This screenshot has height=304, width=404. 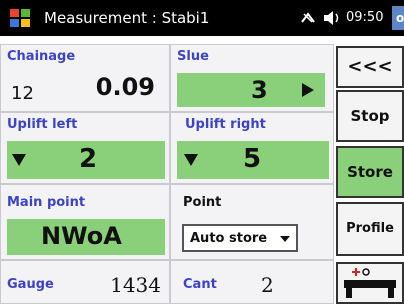 I want to click on connection-icon, so click(x=308, y=18).